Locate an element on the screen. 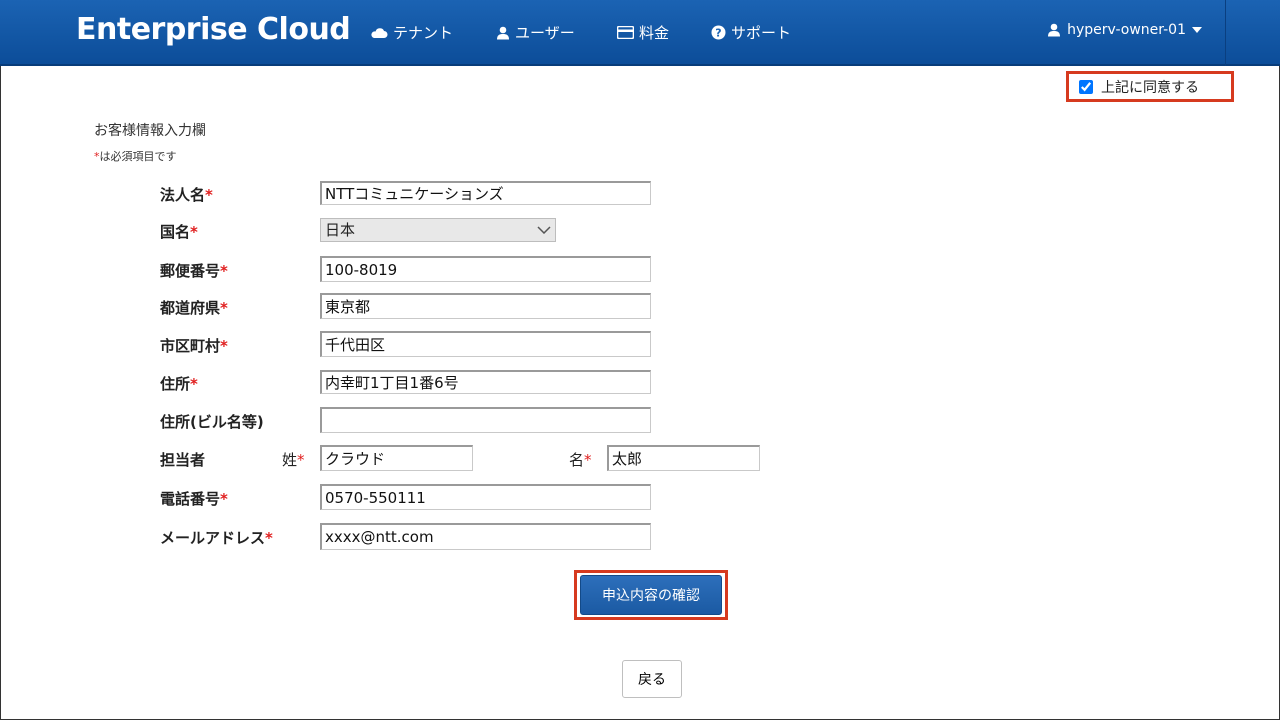 This screenshot has width=1280, height=720. country-select-value: 日本 is located at coordinates (340, 230).